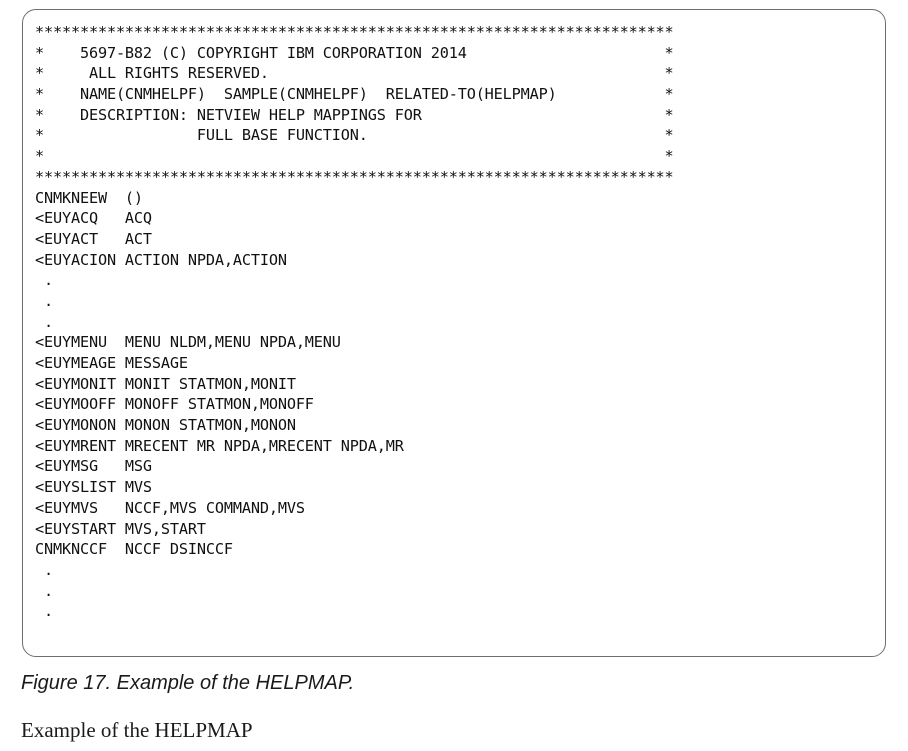 The height and width of the screenshot is (751, 908). What do you see at coordinates (165, 383) in the screenshot?
I see `code-line: <EUYMONIT MONIT STATMON,MONIT` at bounding box center [165, 383].